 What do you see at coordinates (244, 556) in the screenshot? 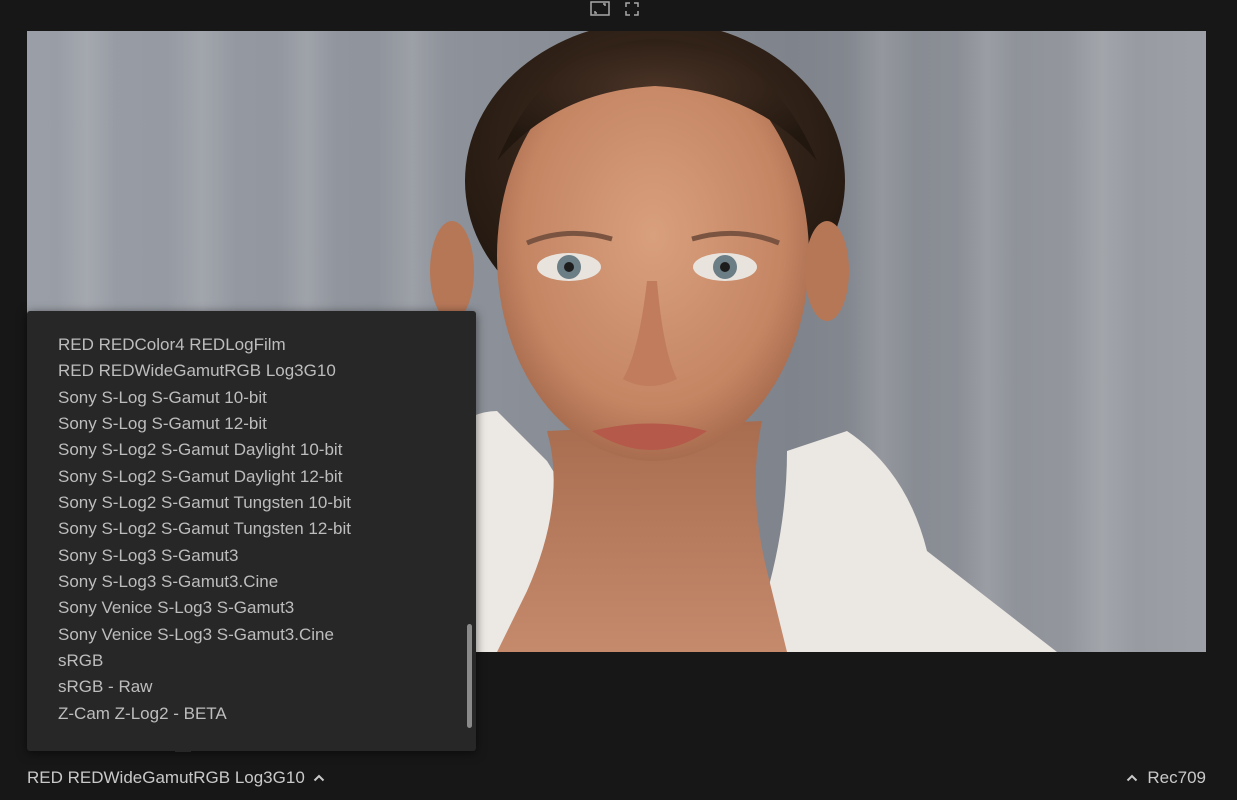
I see `list-item: Sony S-Log3 S-Gamut3` at bounding box center [244, 556].